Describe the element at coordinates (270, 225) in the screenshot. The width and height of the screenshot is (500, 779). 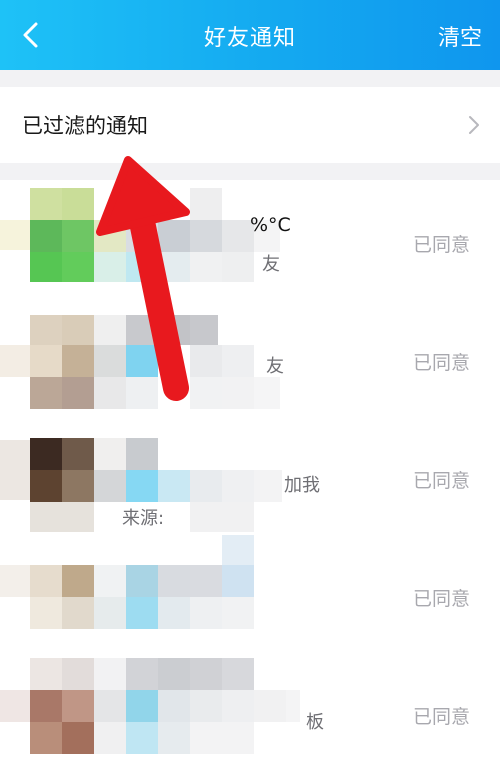
I see `blurred-text-fragment: %°C` at that location.